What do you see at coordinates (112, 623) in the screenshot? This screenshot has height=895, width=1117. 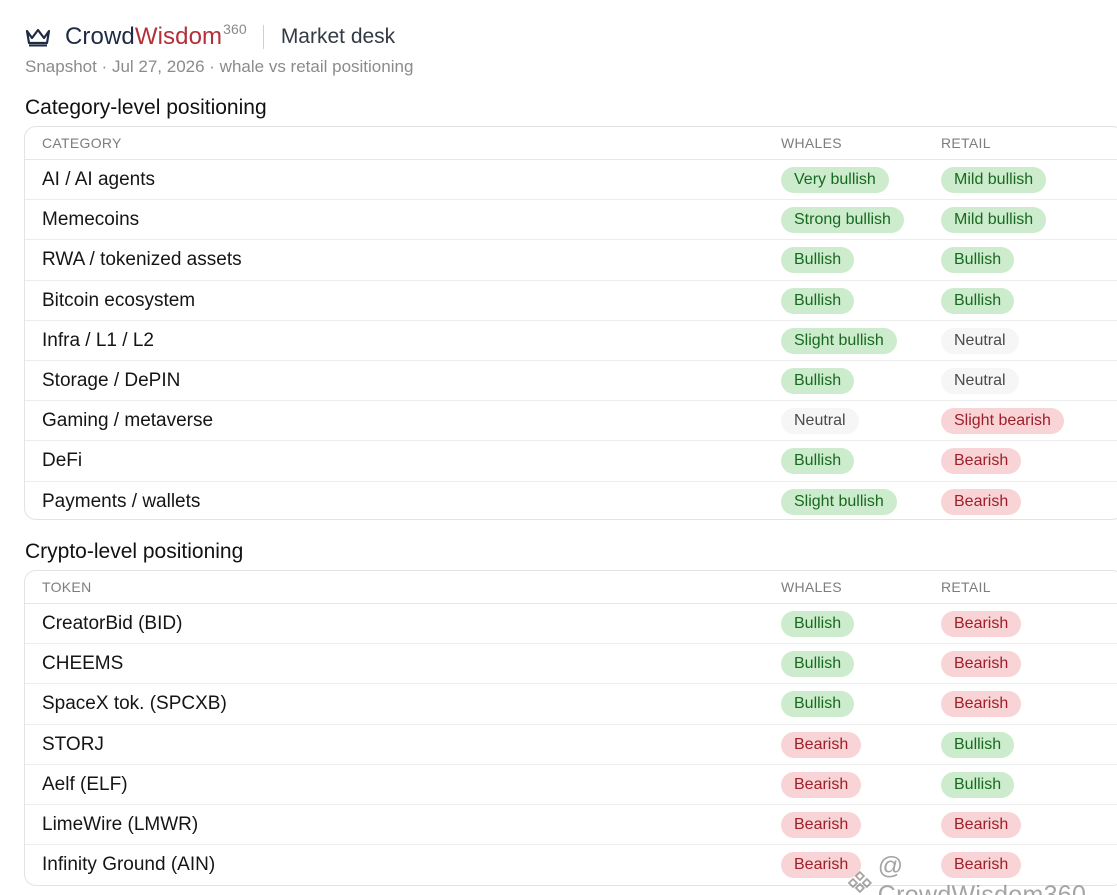 I see `row-name: CreatorBid (BID)` at bounding box center [112, 623].